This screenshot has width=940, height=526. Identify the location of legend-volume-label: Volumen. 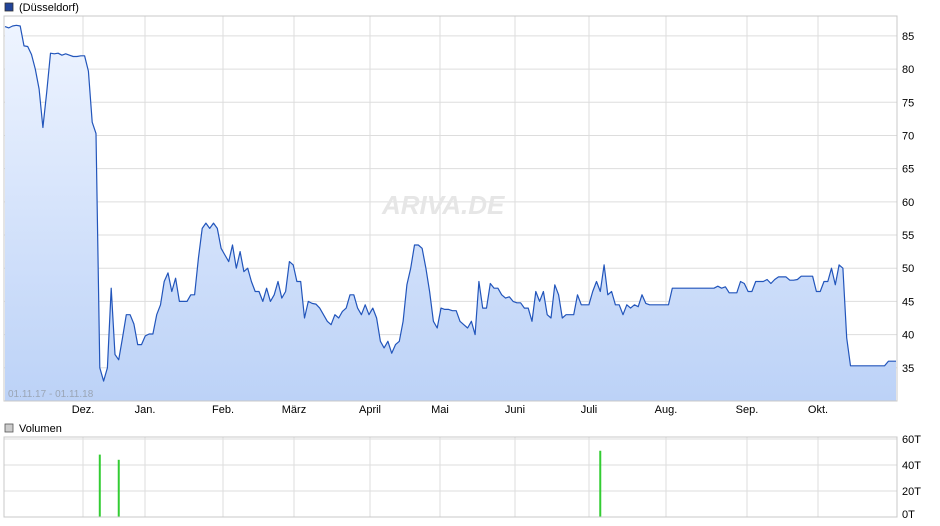
(40, 429).